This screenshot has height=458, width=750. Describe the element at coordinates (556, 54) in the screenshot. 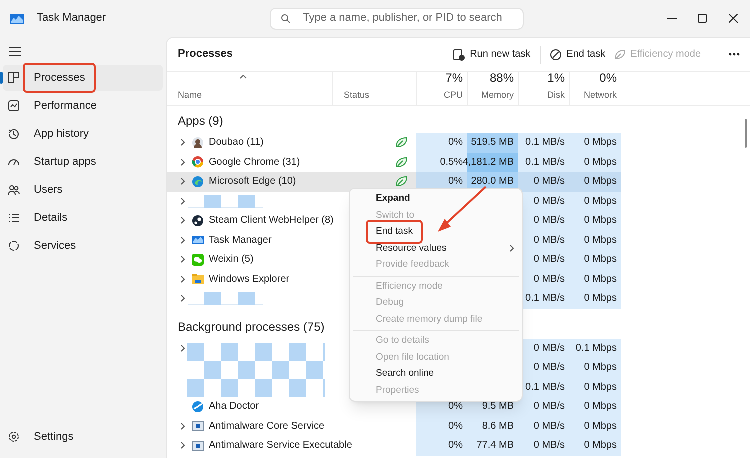

I see `prohibit-icon` at that location.